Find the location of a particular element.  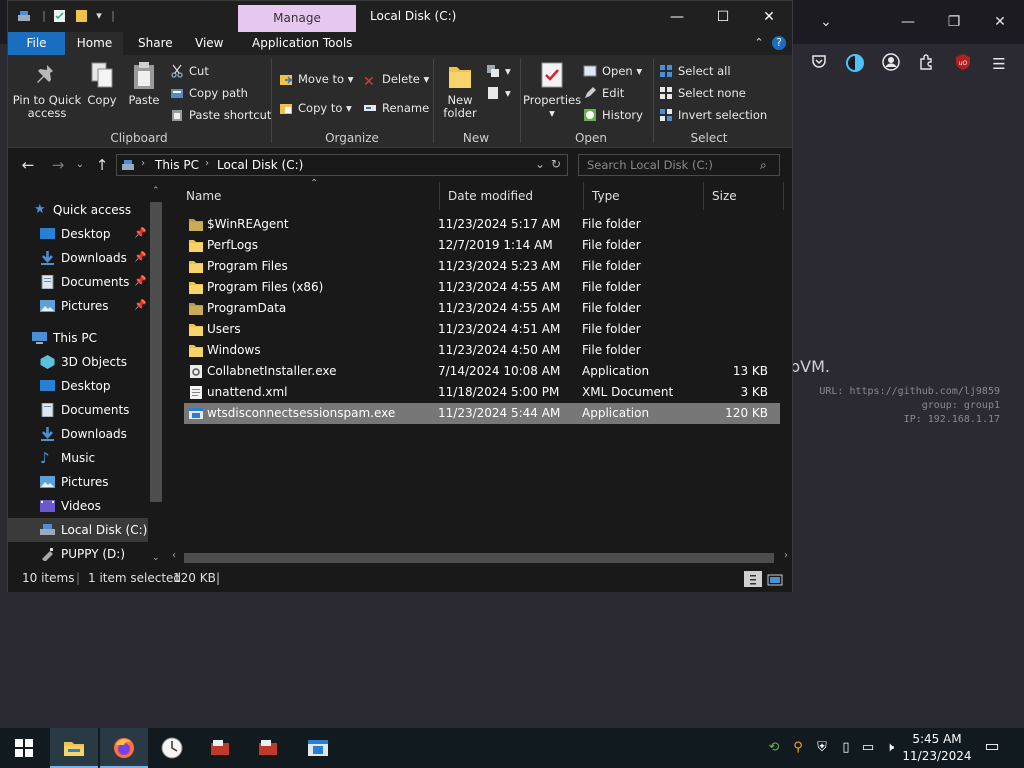

start-button is located at coordinates (24, 748).